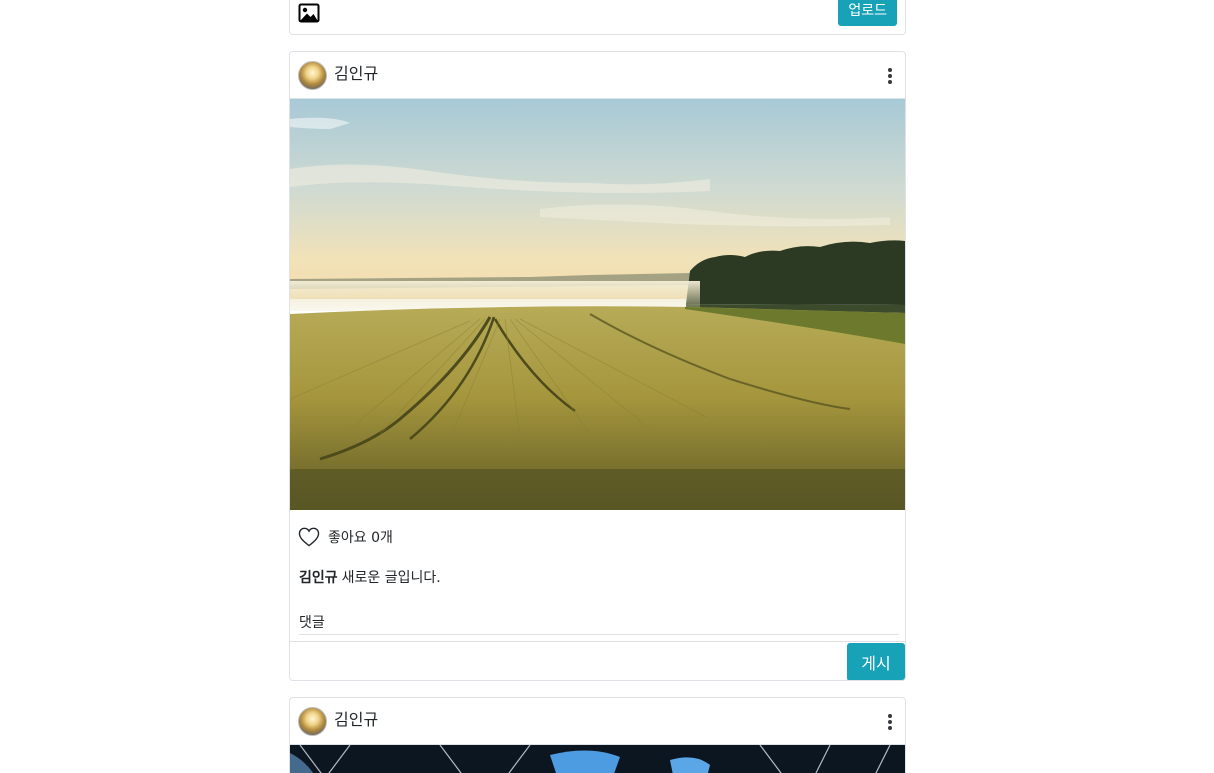  I want to click on upload-composer: 업로드, so click(597, 17).